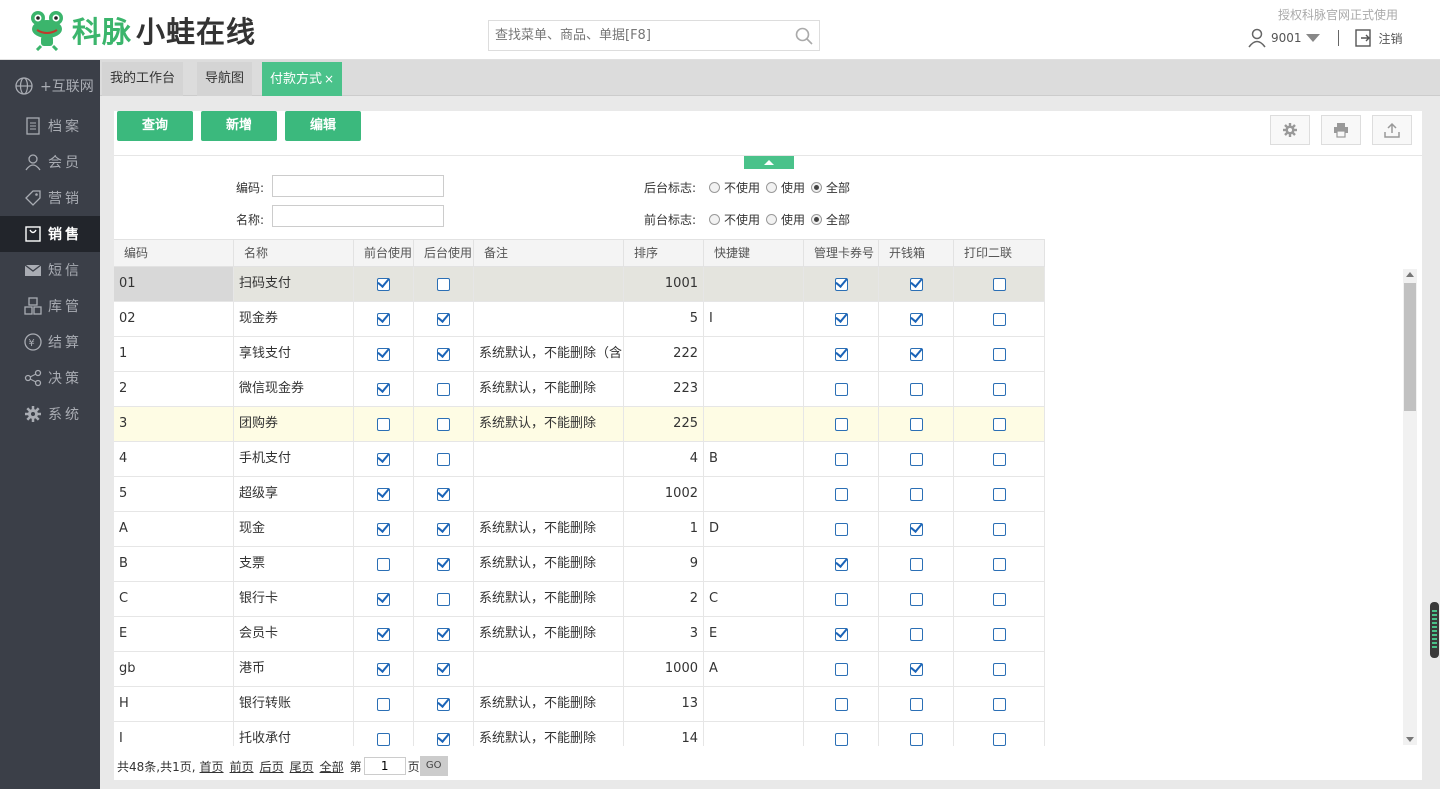 The image size is (1440, 789). Describe the element at coordinates (916, 253) in the screenshot. I see `column-header: 开钱箱` at that location.